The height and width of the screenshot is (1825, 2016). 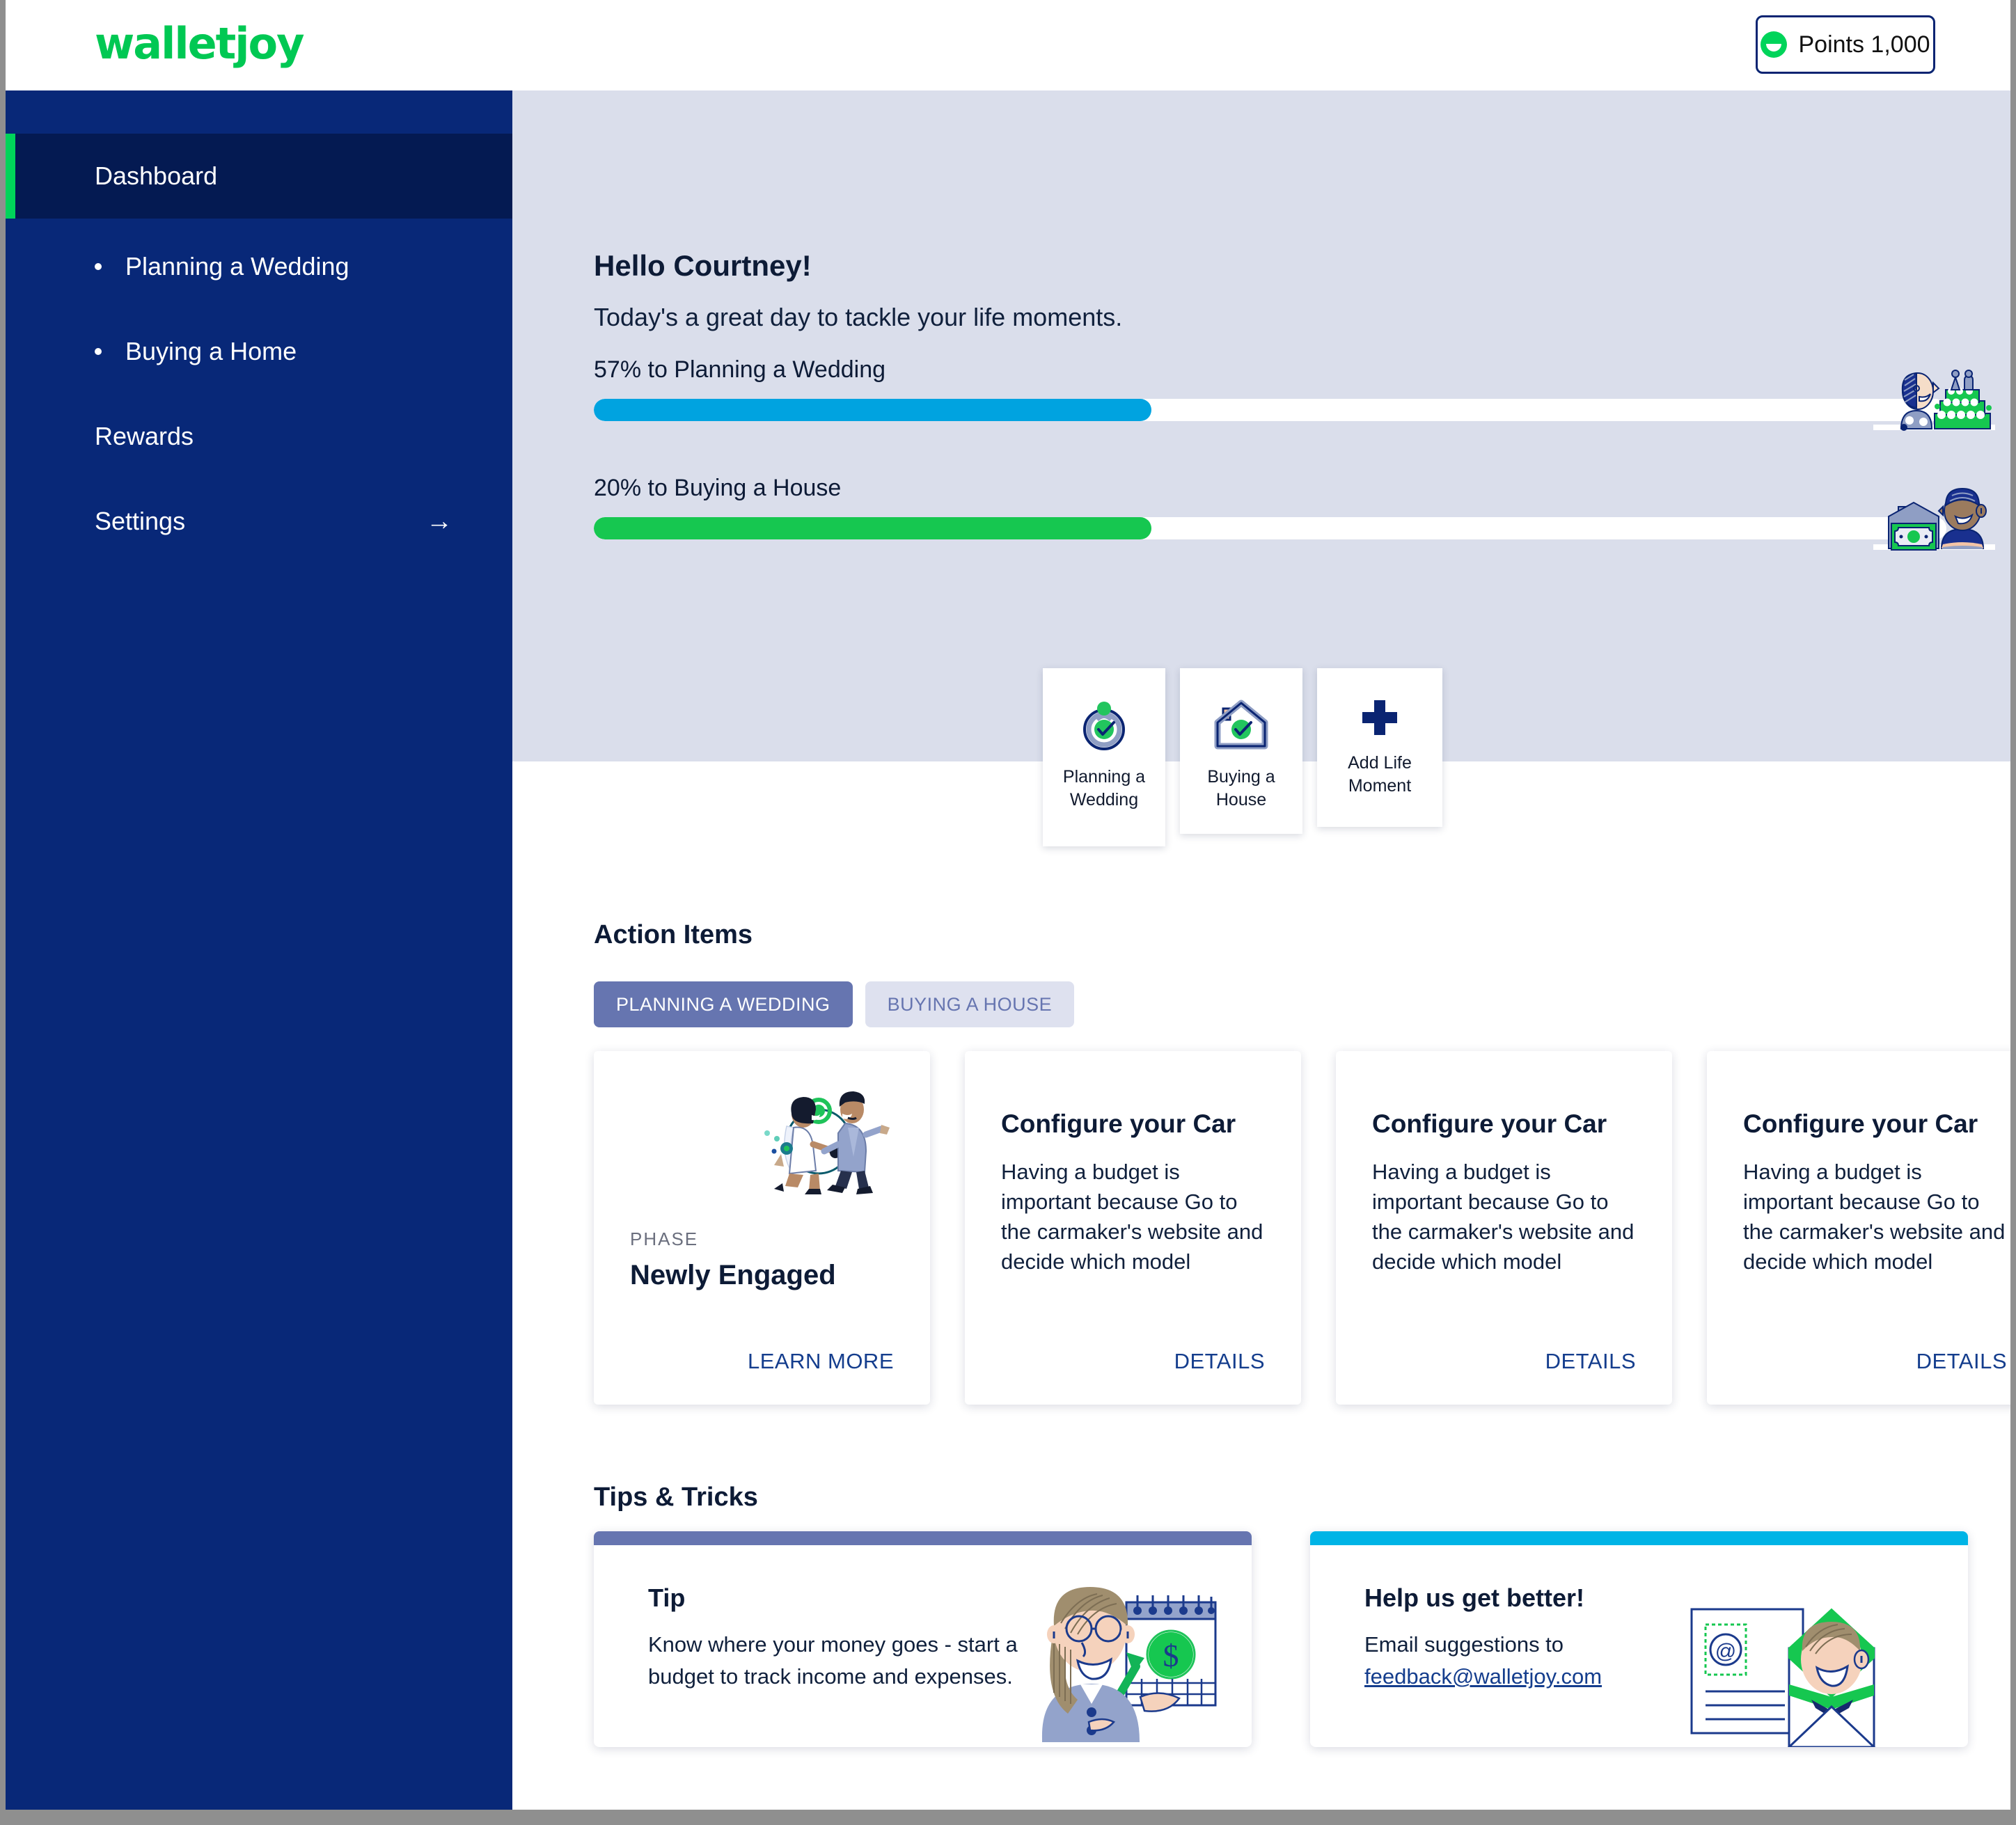 What do you see at coordinates (140, 521) in the screenshot?
I see `sidebar-item-label: Settings` at bounding box center [140, 521].